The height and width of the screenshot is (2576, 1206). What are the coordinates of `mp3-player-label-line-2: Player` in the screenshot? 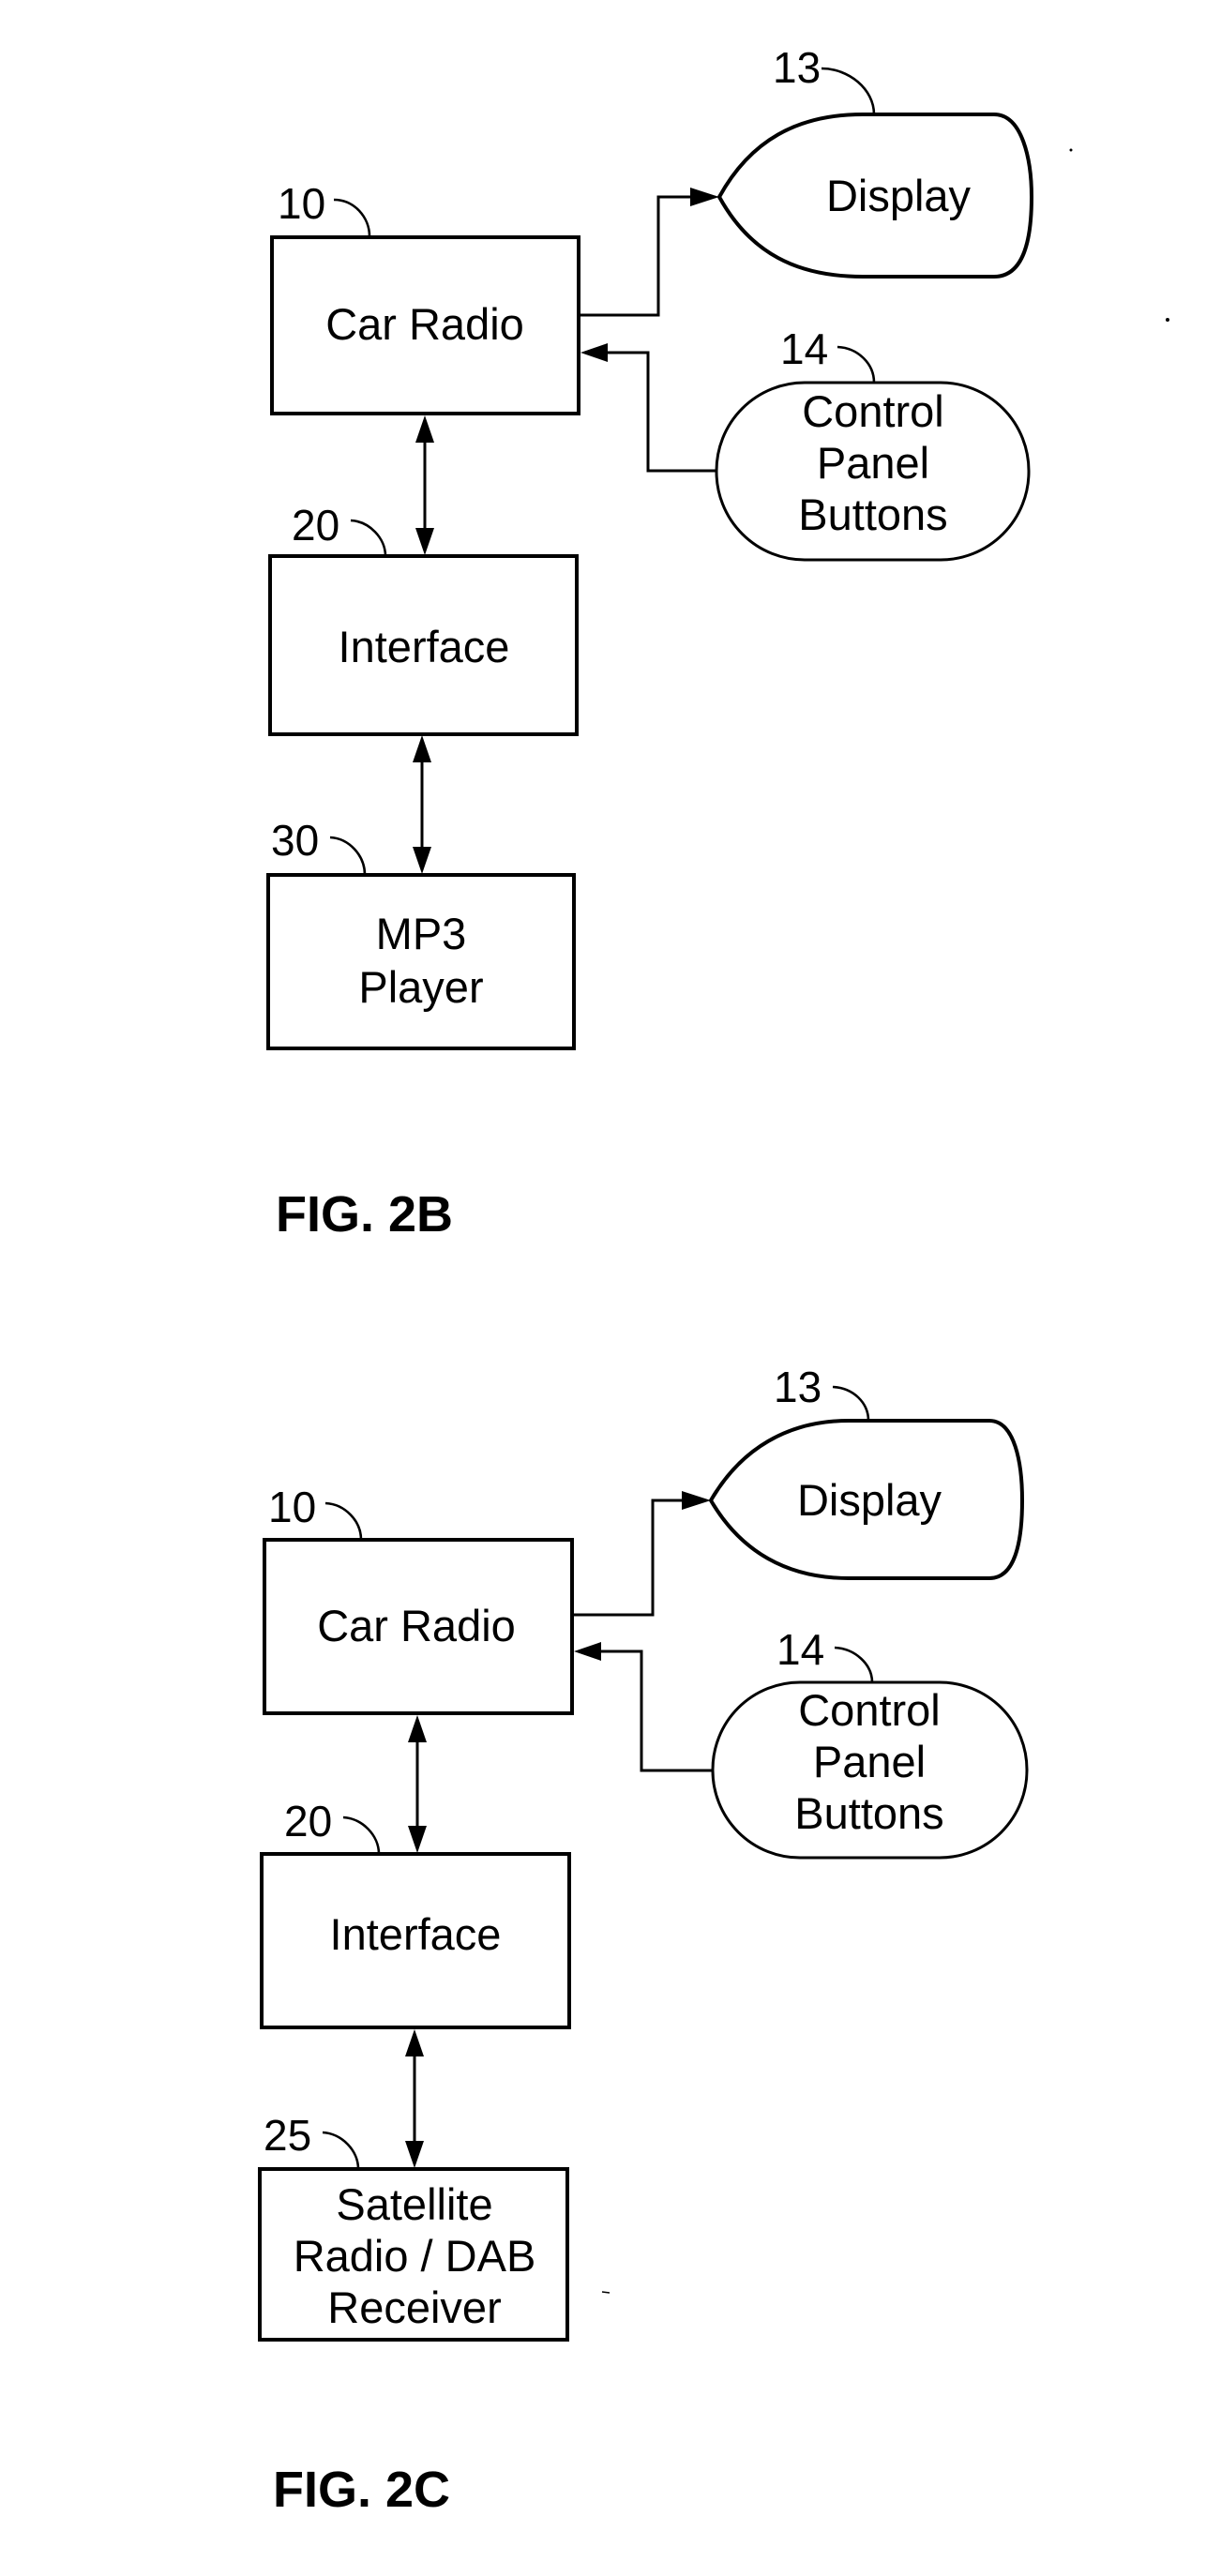 It's located at (420, 987).